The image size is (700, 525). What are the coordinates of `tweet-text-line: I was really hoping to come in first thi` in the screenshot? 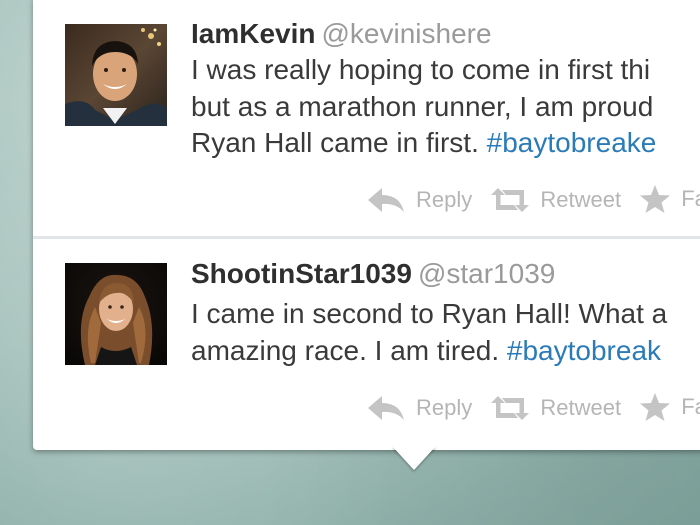 It's located at (421, 69).